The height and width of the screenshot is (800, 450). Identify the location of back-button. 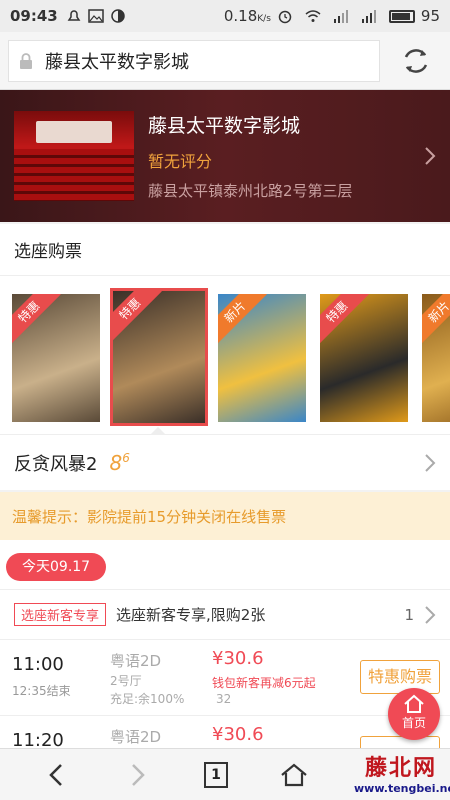
(56, 774).